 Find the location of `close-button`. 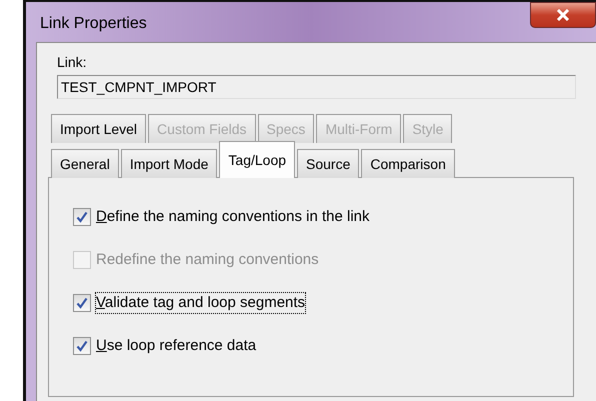

close-button is located at coordinates (563, 15).